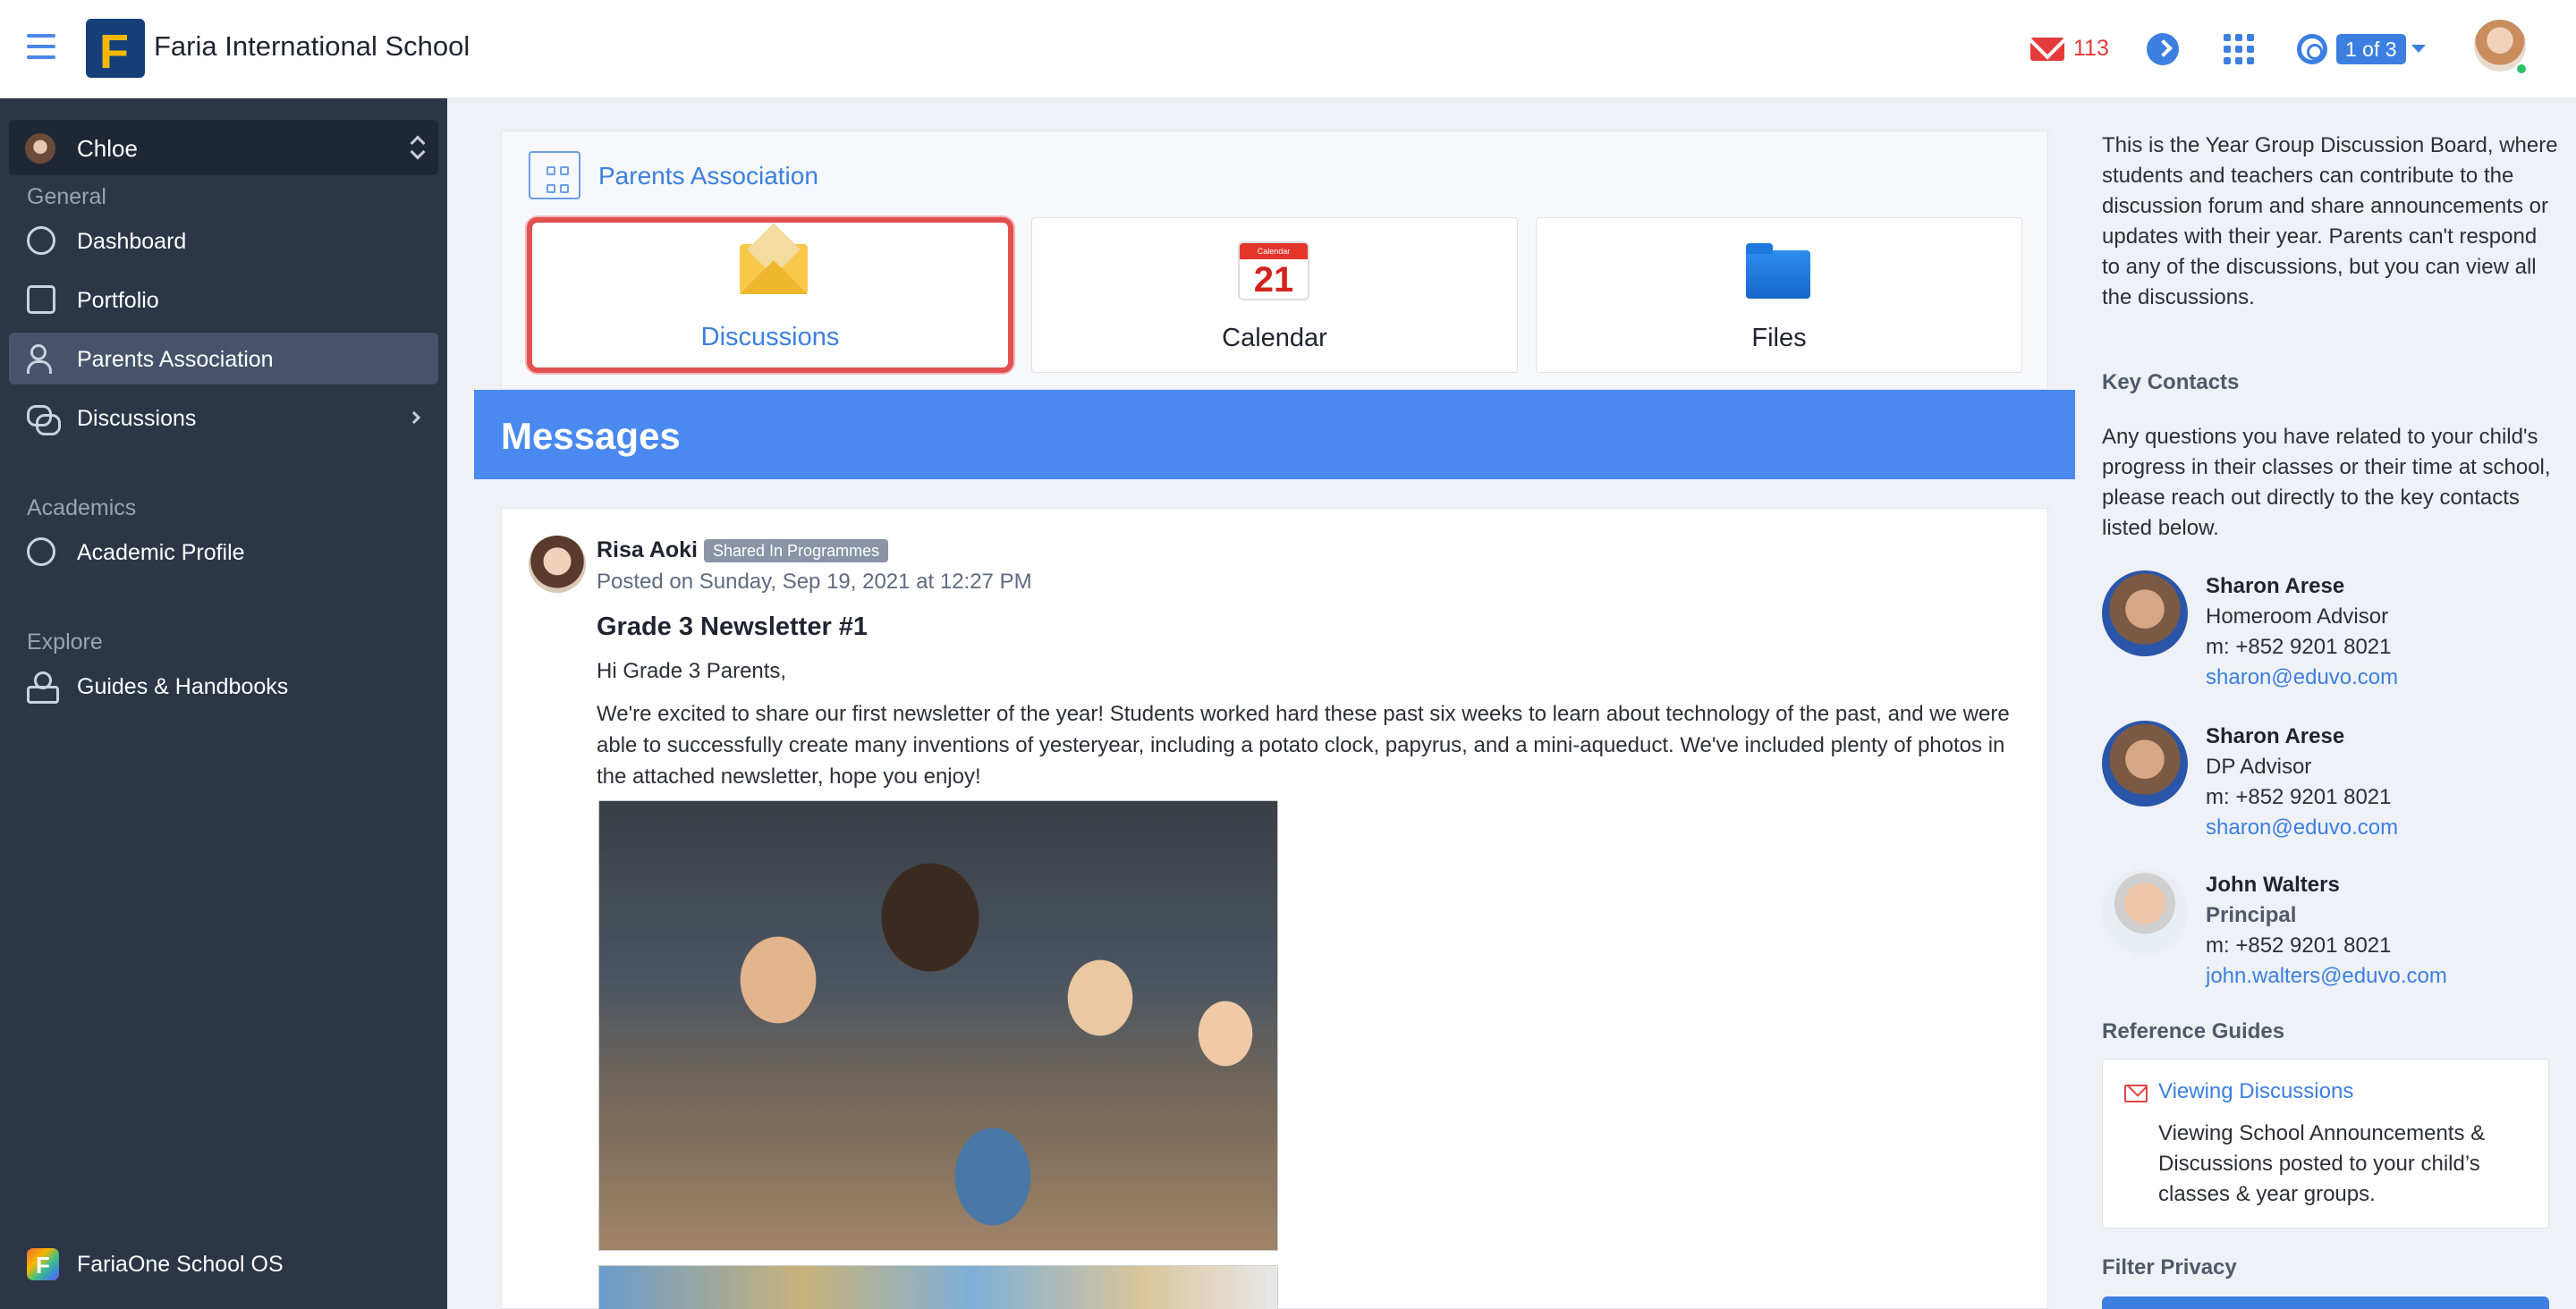  I want to click on calendar-icon-header: Calendar, so click(1274, 251).